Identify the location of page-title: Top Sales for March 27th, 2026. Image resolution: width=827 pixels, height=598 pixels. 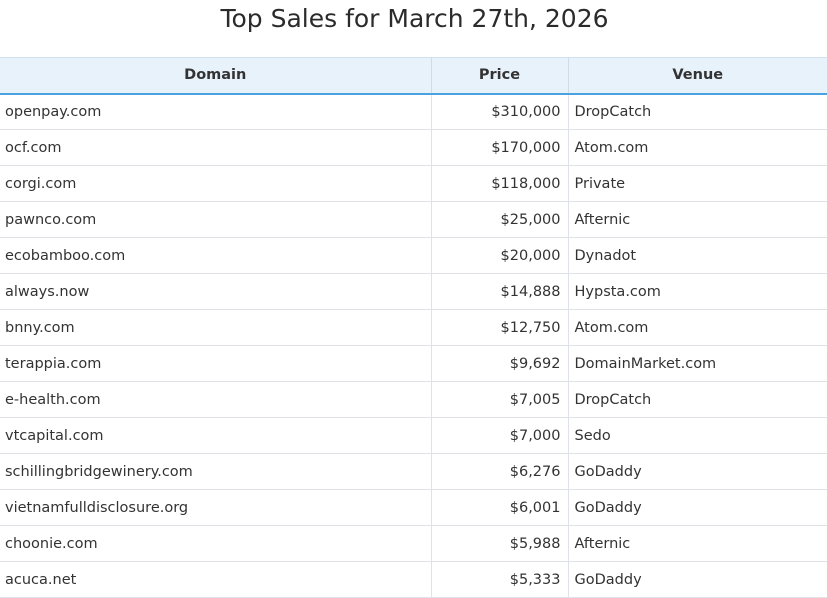
(414, 18).